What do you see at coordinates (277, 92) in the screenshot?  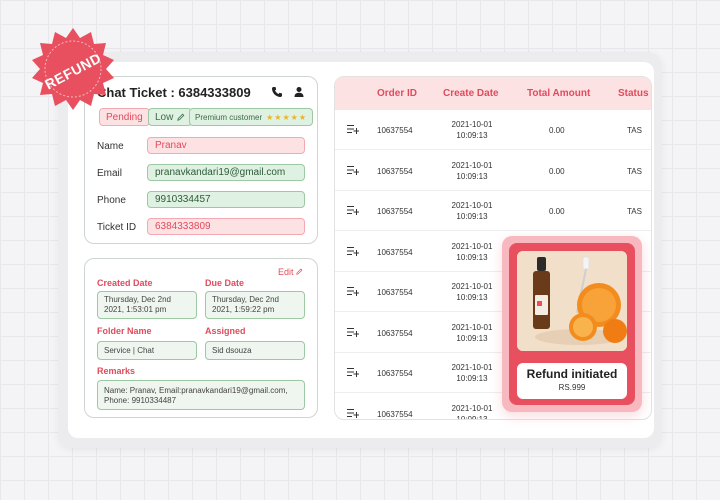 I see `phone-icon` at bounding box center [277, 92].